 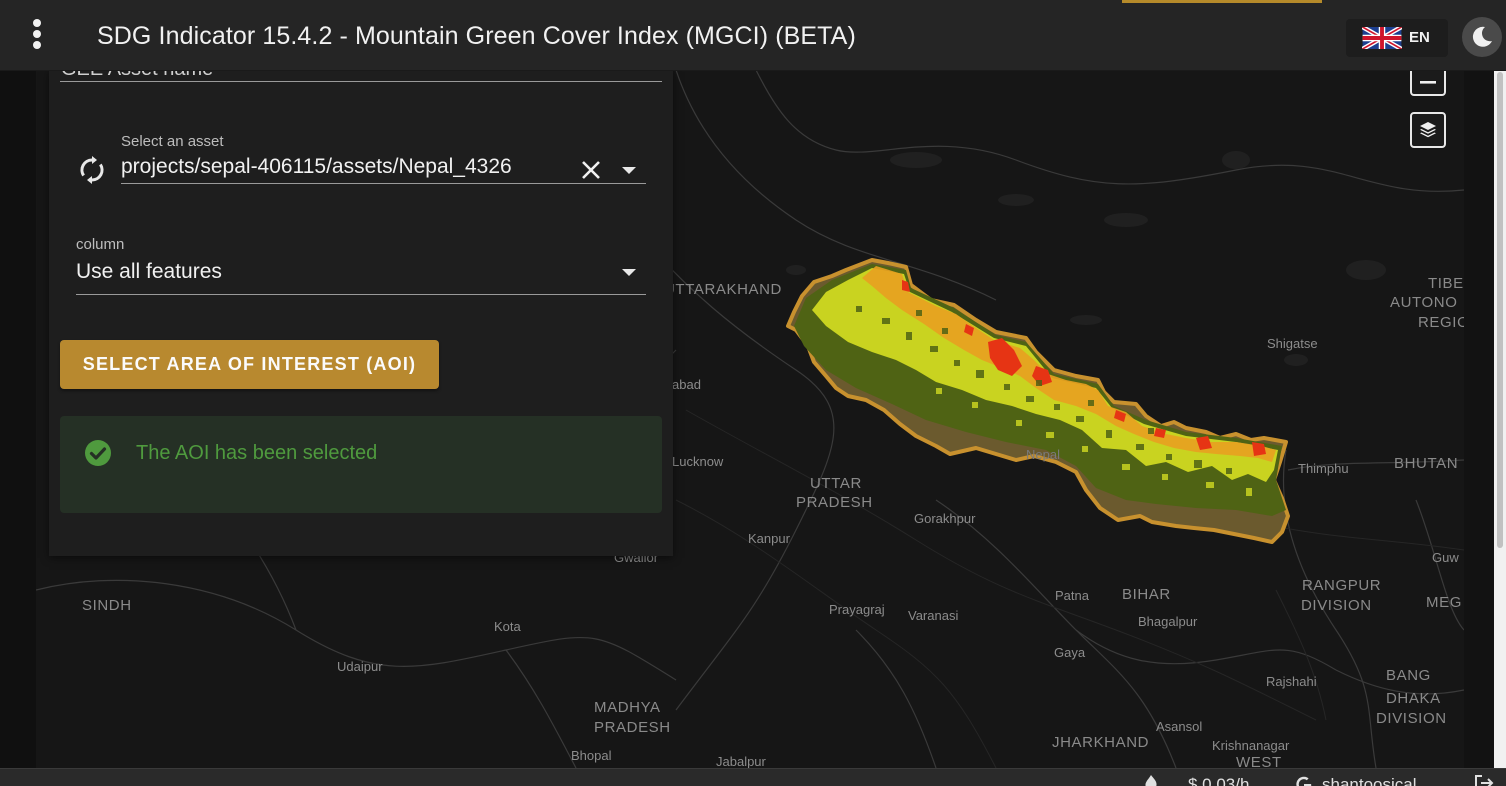 What do you see at coordinates (834, 502) in the screenshot?
I see `map-label-pradesh: PRADESH` at bounding box center [834, 502].